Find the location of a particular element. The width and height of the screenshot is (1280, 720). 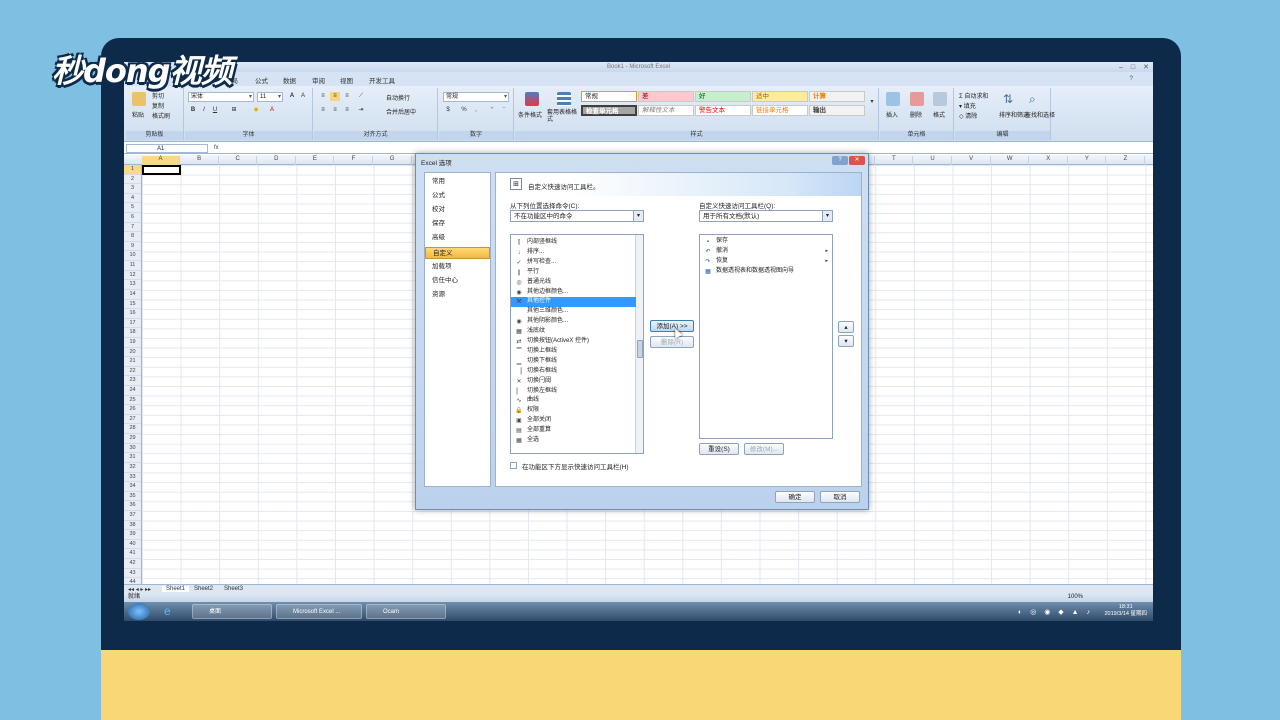

row-header: 24 is located at coordinates (132, 391).